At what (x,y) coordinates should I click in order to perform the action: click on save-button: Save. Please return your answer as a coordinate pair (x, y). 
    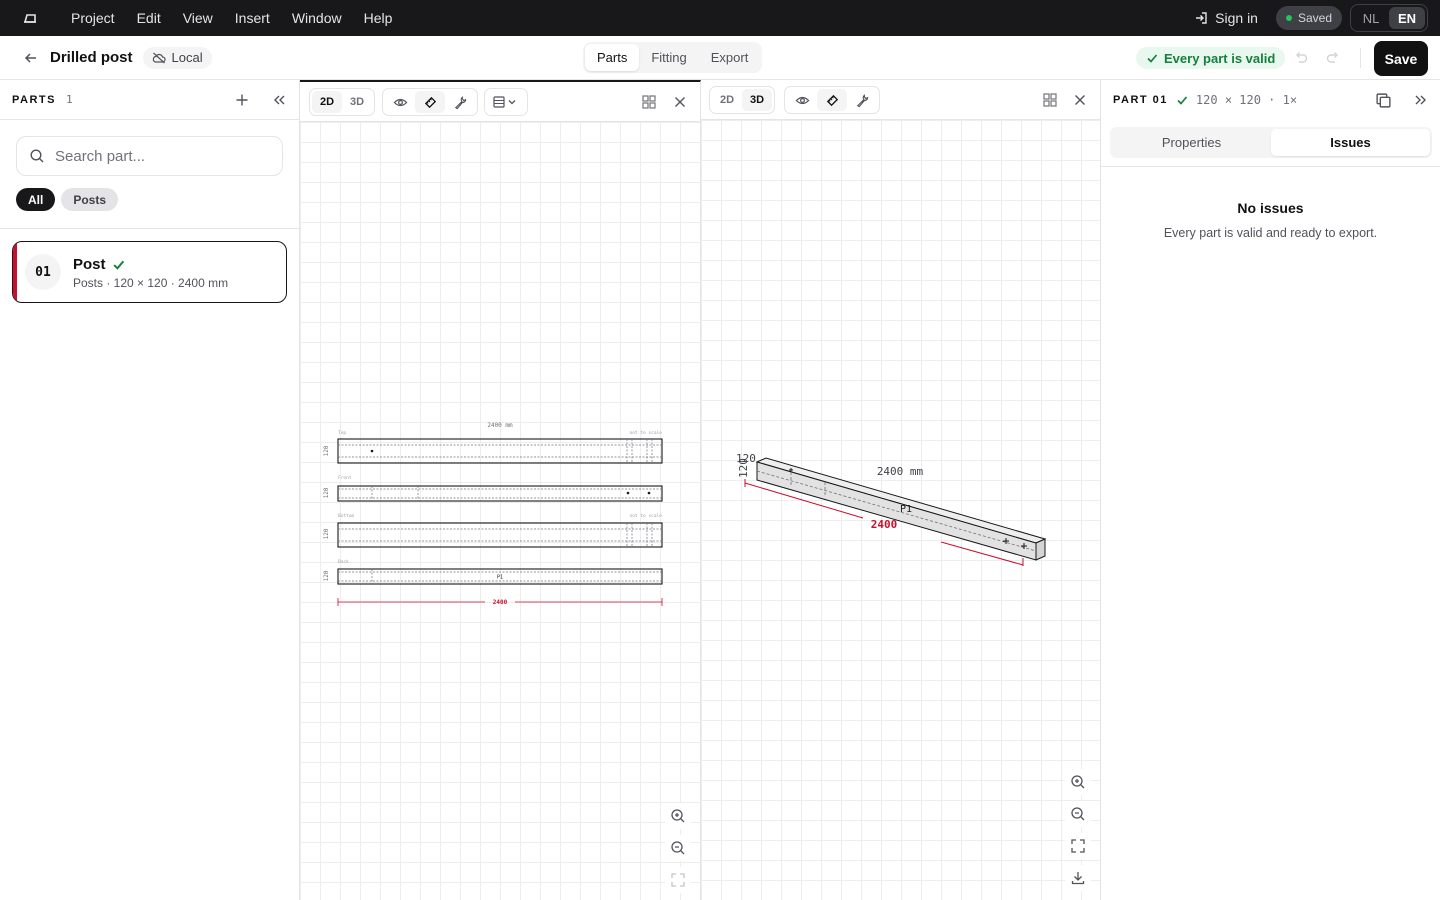
    Looking at the image, I should click on (1401, 58).